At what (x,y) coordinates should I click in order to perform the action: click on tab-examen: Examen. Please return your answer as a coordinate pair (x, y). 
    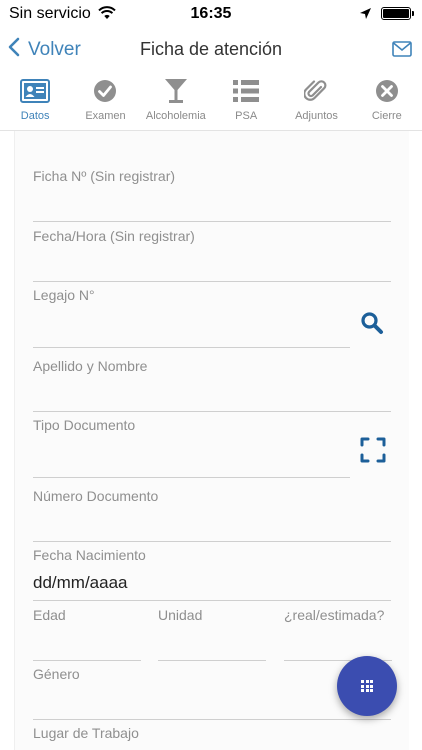
    Looking at the image, I should click on (105, 103).